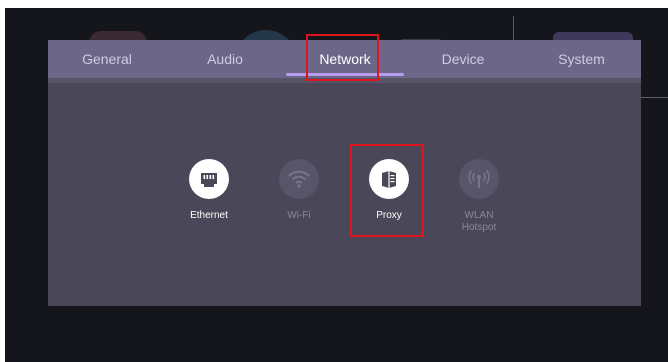 The height and width of the screenshot is (362, 668). I want to click on wlan-hotspot-label: WLAN Hotspot, so click(479, 221).